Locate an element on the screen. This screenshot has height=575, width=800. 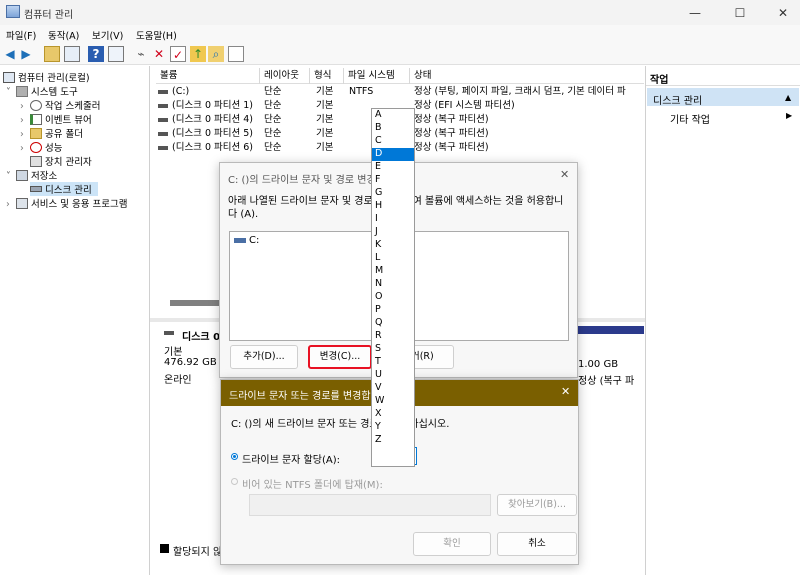
volume-name: (디스크 0 파티션 6) is located at coordinates (213, 147).